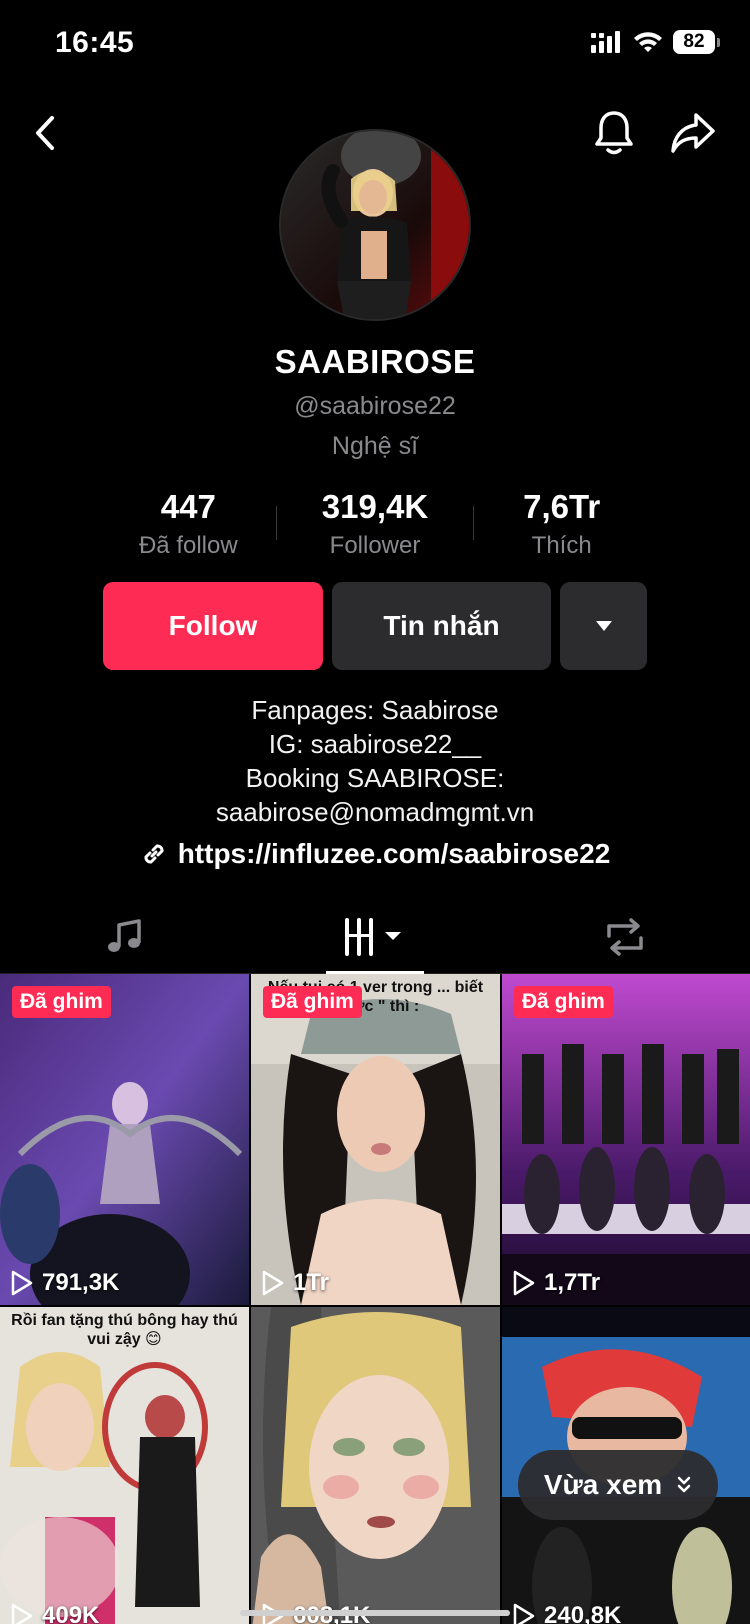 Image resolution: width=750 pixels, height=1624 pixels. What do you see at coordinates (561, 545) in the screenshot?
I see `stat-label: Thích` at bounding box center [561, 545].